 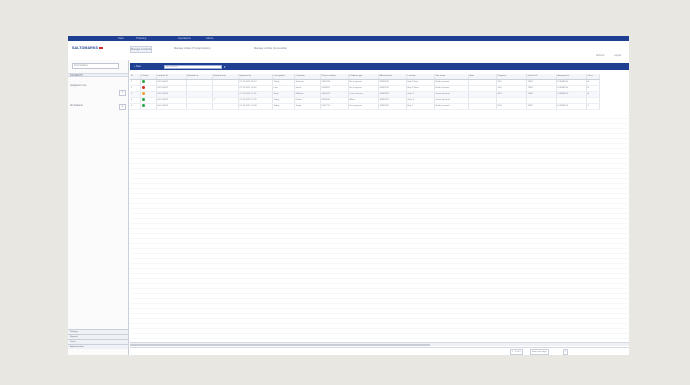 What do you see at coordinates (120, 38) in the screenshot?
I see `menu-start: Start` at bounding box center [120, 38].